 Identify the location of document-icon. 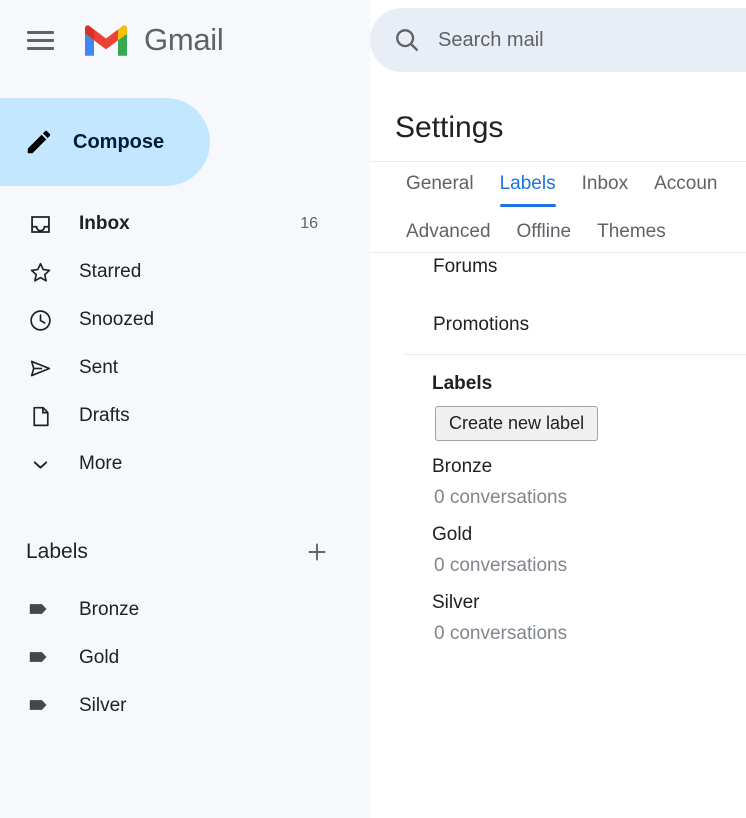
(40, 416).